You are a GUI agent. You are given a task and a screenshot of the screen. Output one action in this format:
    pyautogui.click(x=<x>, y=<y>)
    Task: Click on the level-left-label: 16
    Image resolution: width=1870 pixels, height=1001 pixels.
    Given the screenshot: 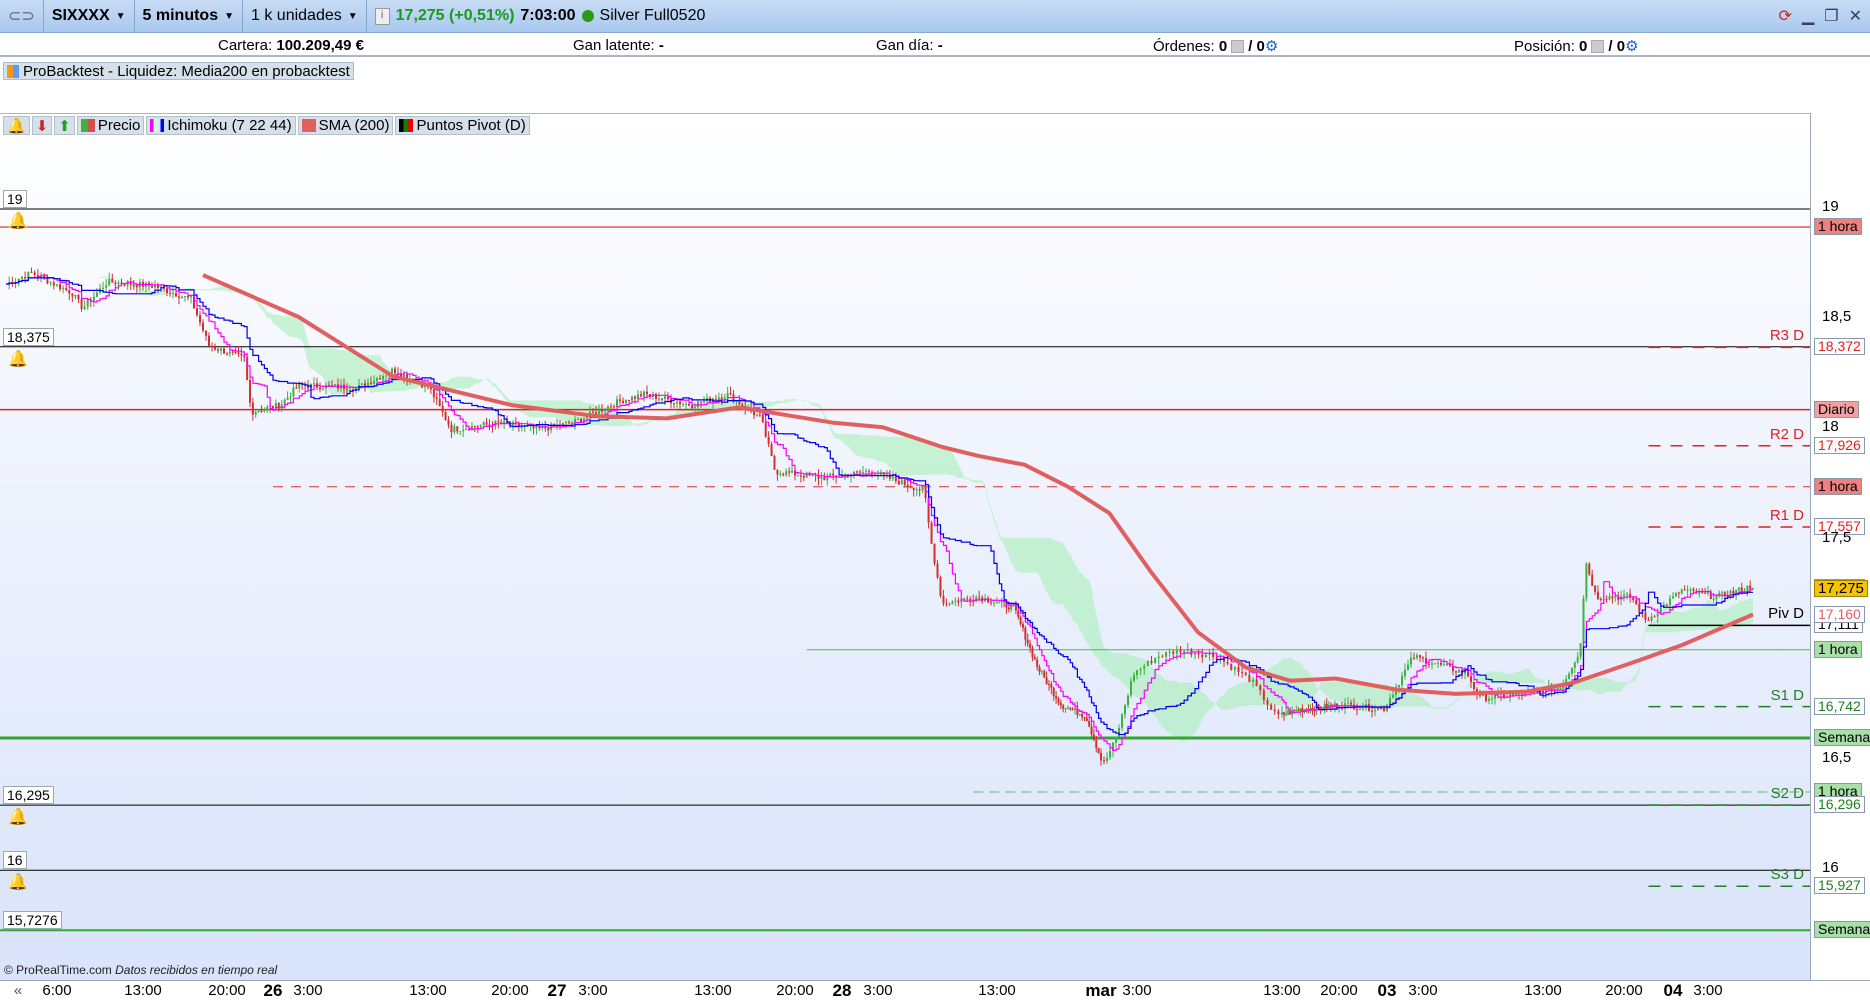 What is the action you would take?
    pyautogui.click(x=15, y=860)
    